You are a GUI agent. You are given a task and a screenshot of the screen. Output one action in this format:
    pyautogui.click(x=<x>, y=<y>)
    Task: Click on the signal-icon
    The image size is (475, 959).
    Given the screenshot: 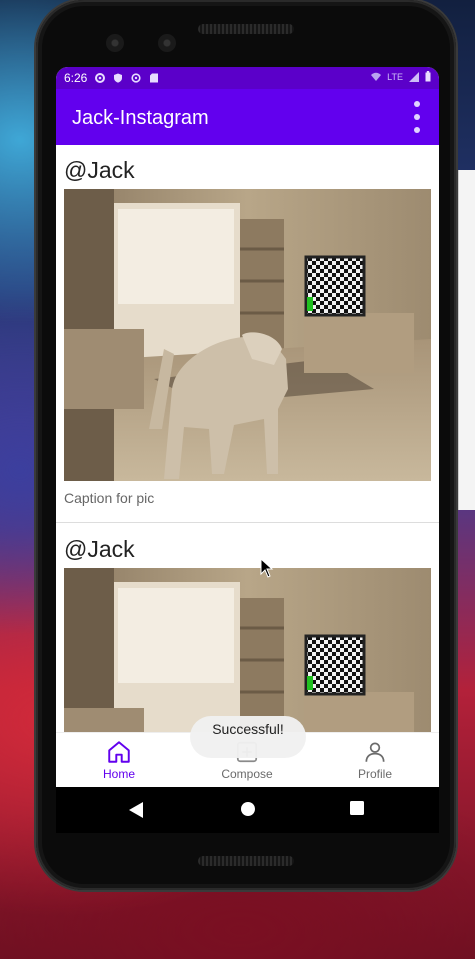 What is the action you would take?
    pyautogui.click(x=414, y=76)
    